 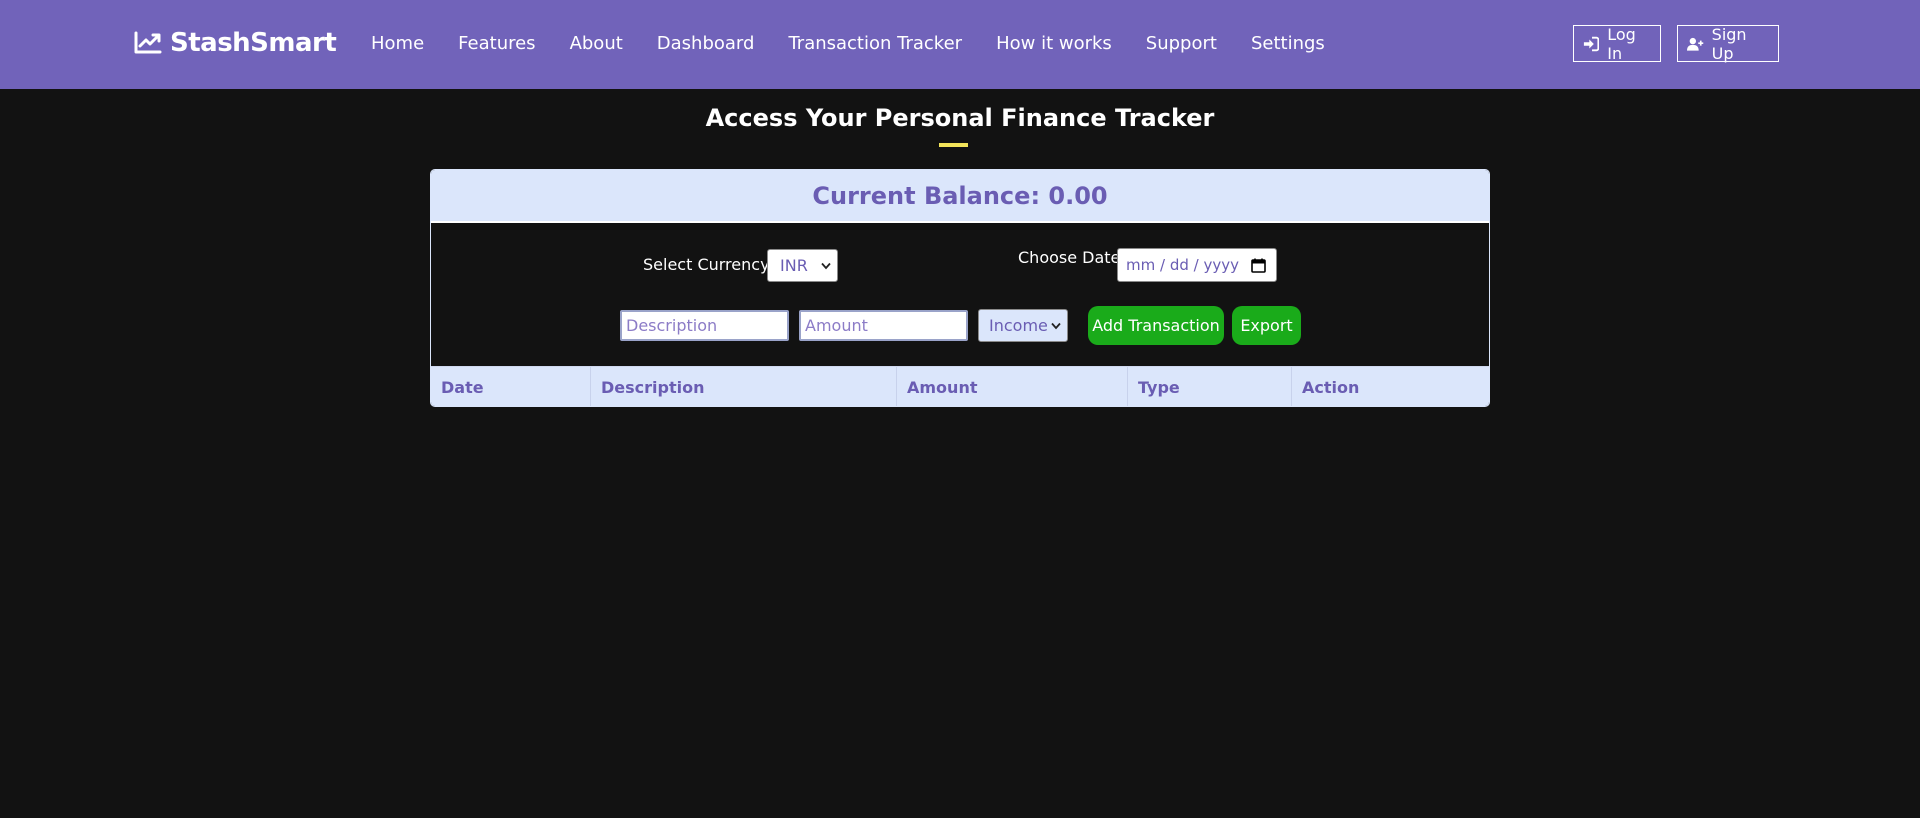 What do you see at coordinates (794, 265) in the screenshot?
I see `currency-value: INR` at bounding box center [794, 265].